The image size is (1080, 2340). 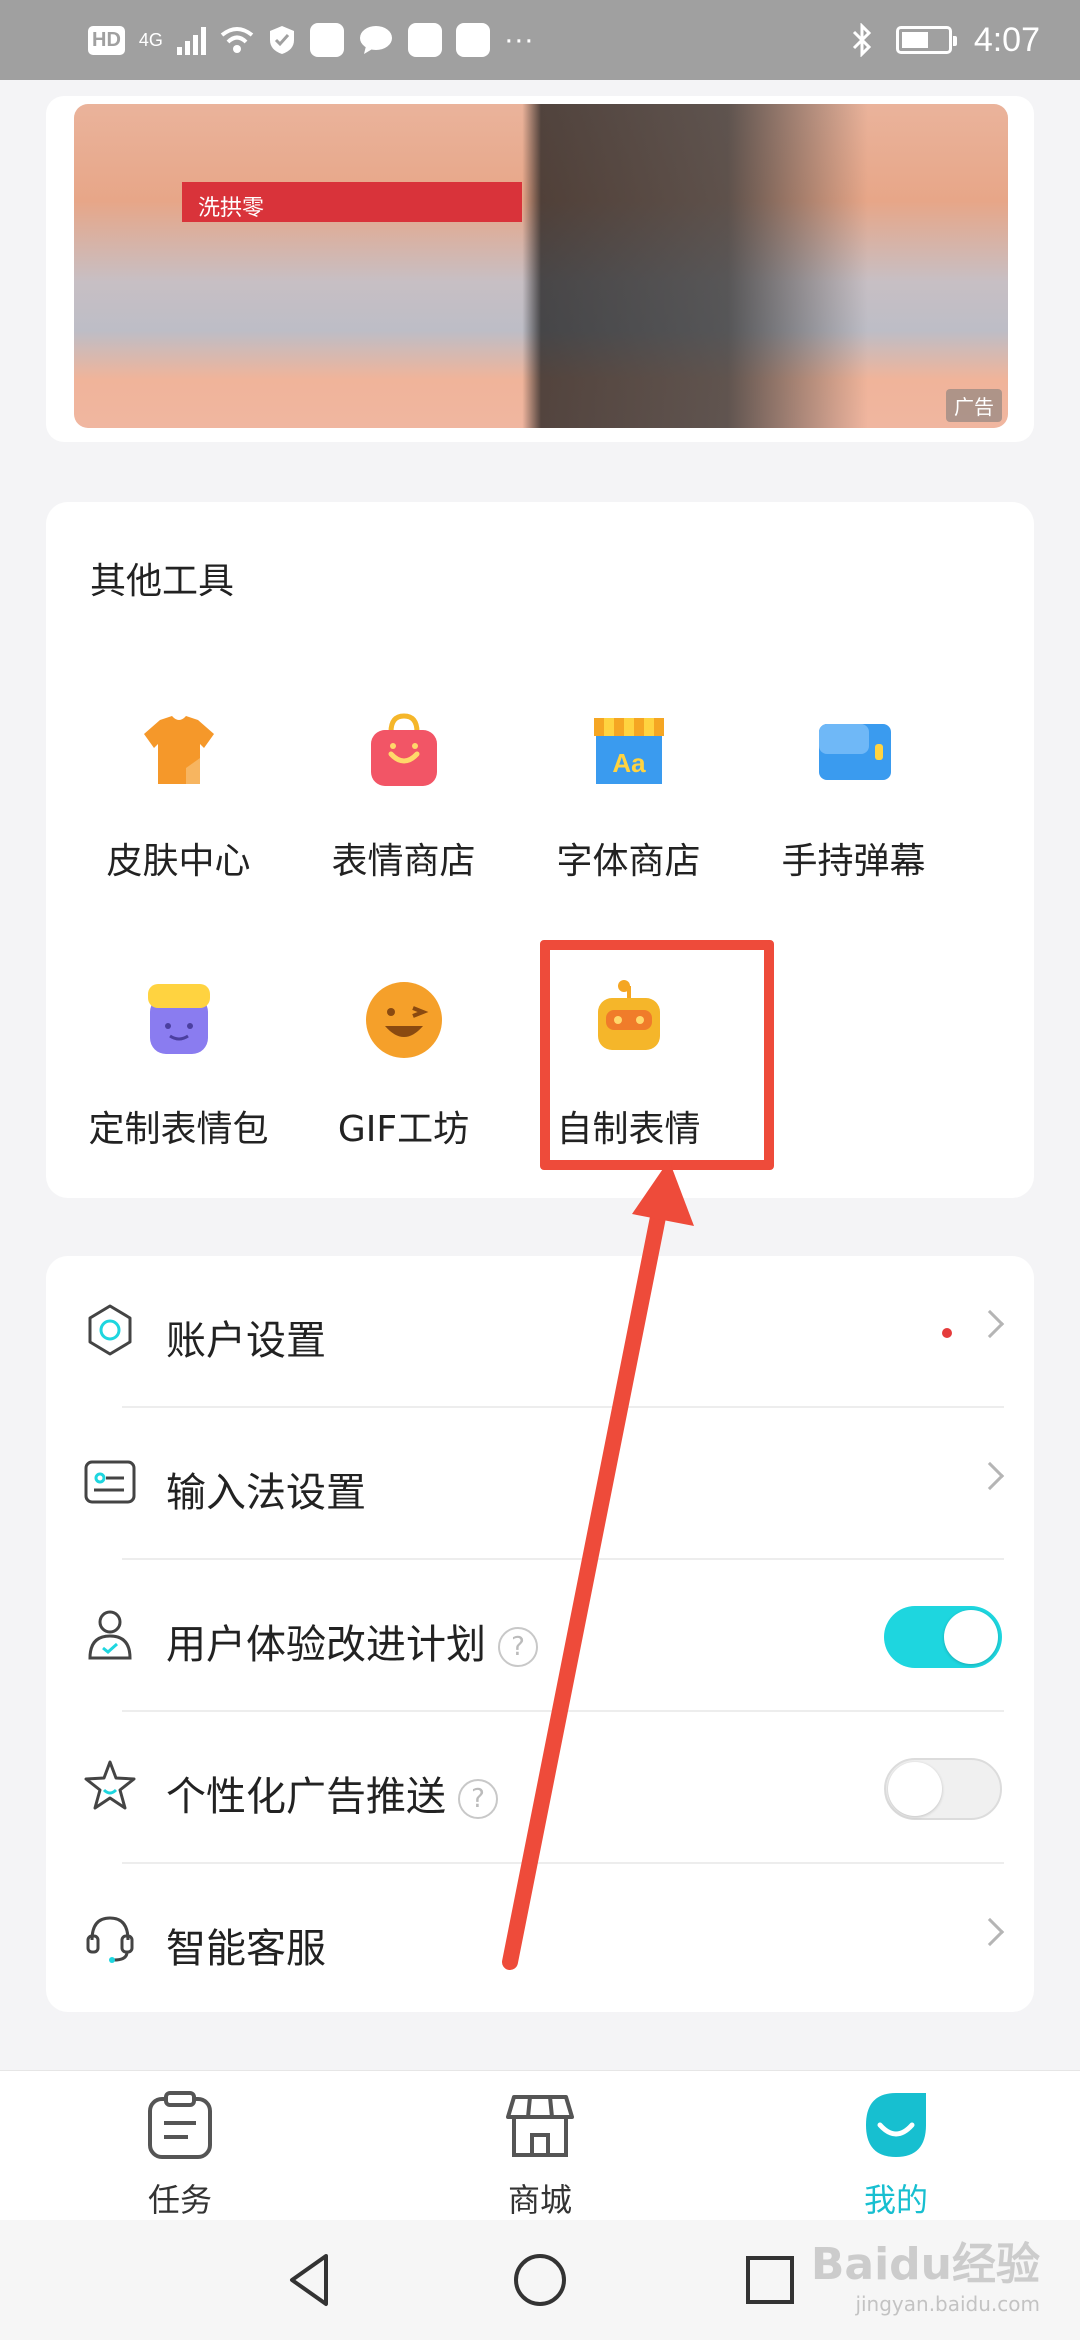 I want to click on row-label: 输入法设置, so click(x=266, y=1493).